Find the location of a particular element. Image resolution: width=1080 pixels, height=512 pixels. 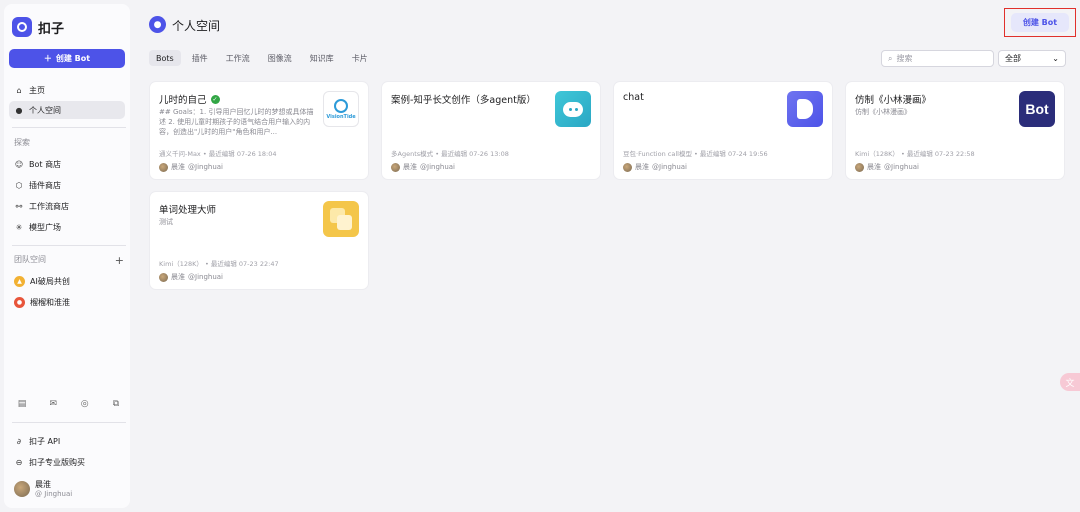

bot-card-title: 案例-知乎长文创作（多agent版） is located at coordinates (463, 99).